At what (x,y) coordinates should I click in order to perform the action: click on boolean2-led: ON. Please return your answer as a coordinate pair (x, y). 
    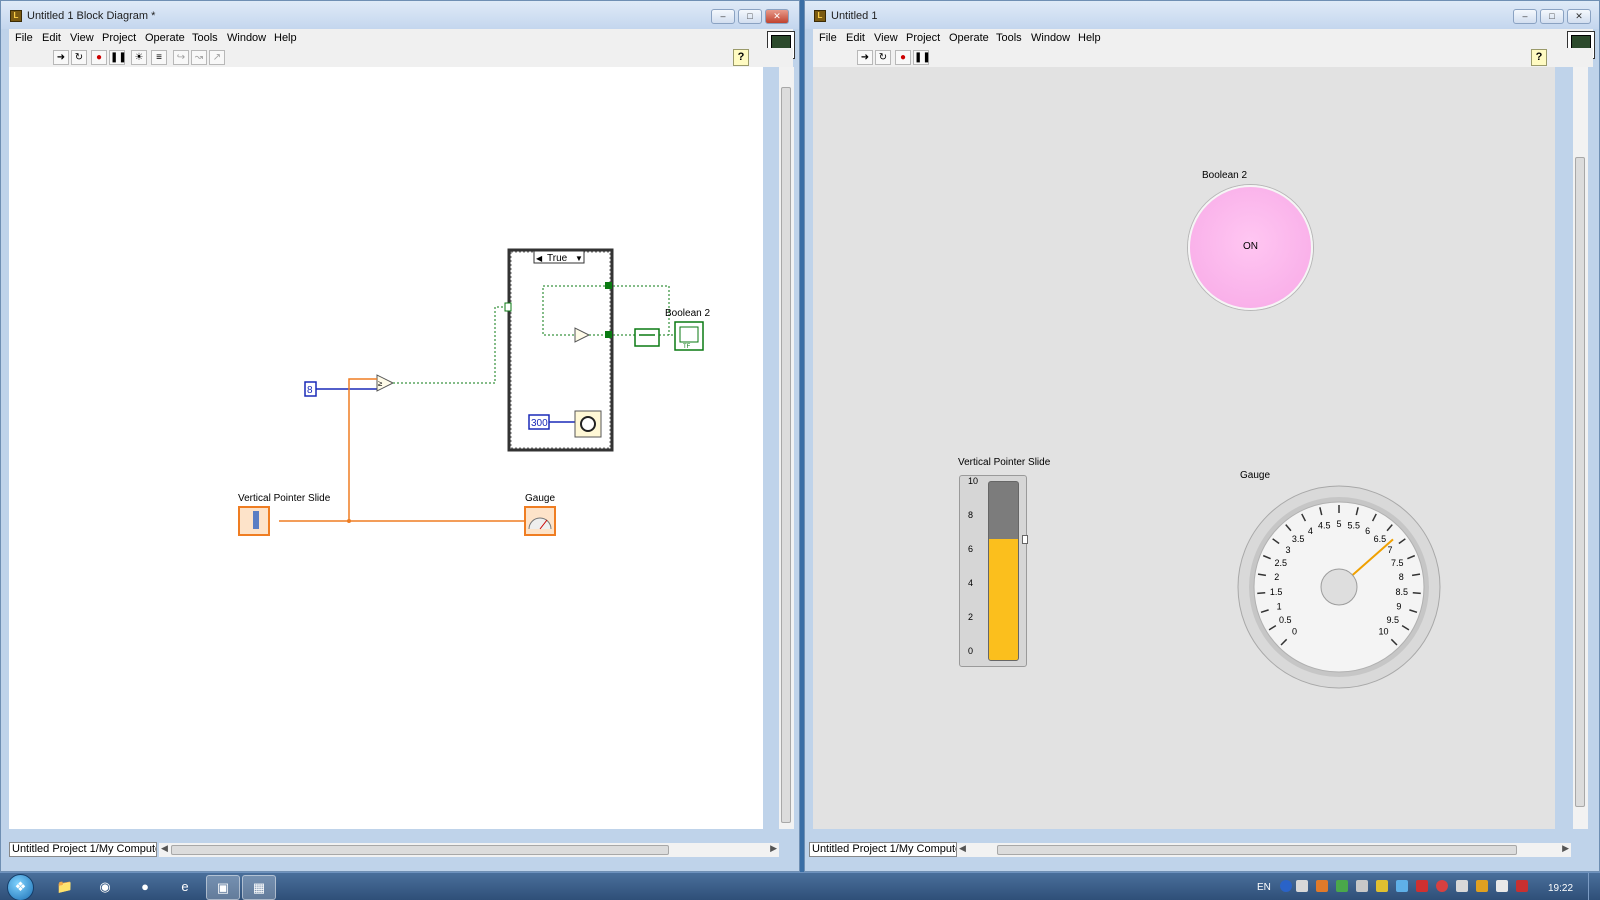
    Looking at the image, I should click on (1250, 247).